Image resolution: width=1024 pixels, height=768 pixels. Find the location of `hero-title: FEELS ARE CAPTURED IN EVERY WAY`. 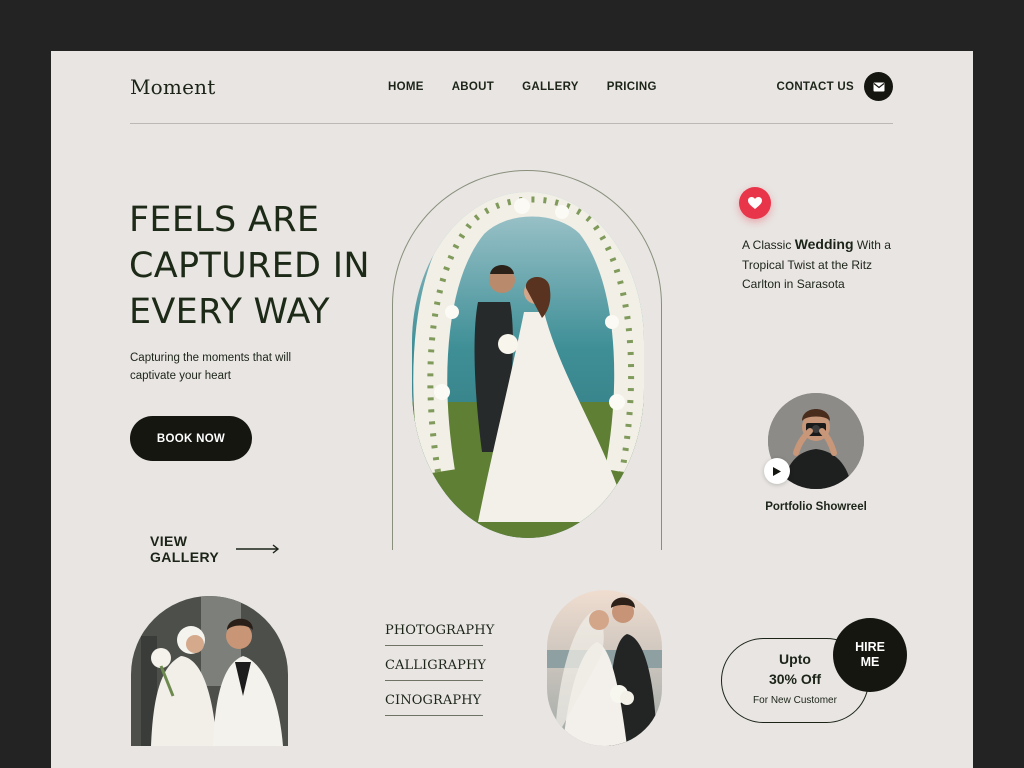

hero-title: FEELS ARE CAPTURED IN EVERY WAY is located at coordinates (249, 266).